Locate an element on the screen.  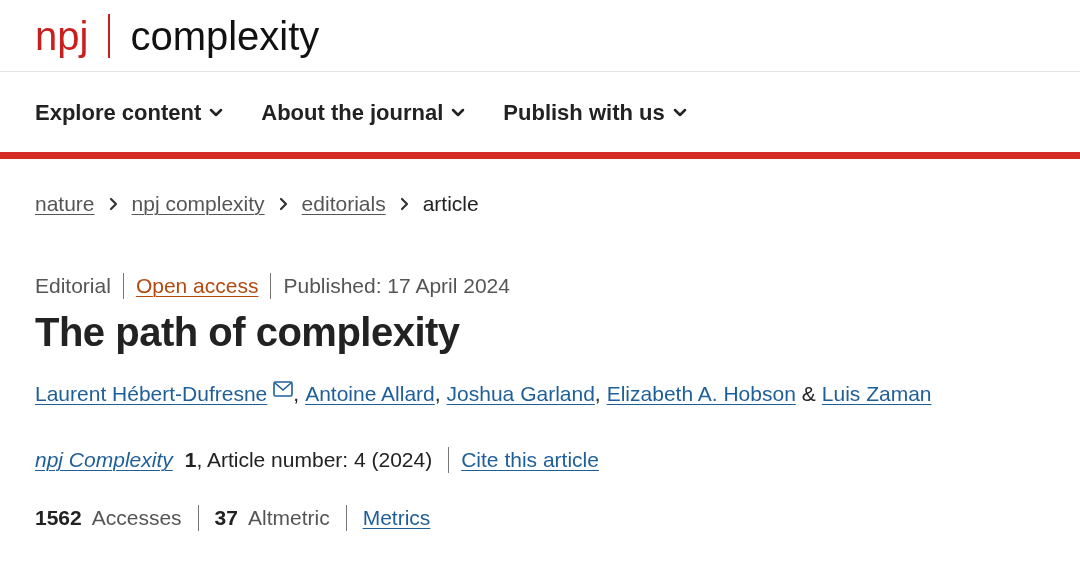
author-link: Laurent Hébert-Dufresne is located at coordinates (151, 394).